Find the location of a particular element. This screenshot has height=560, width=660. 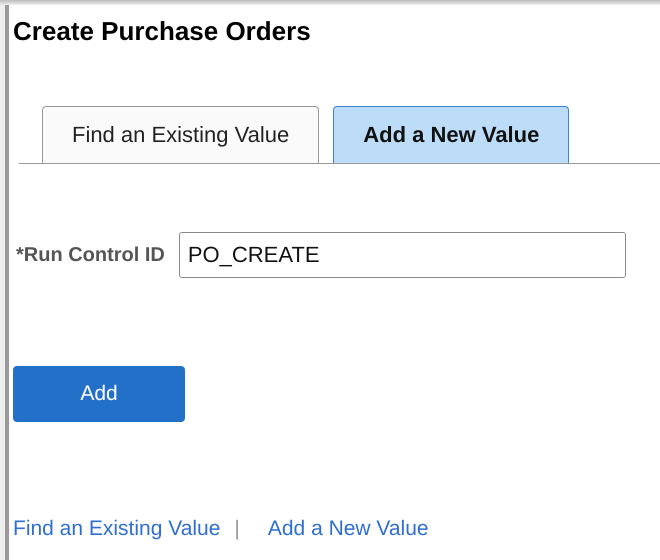

tab: Find an Existing Value is located at coordinates (181, 134).